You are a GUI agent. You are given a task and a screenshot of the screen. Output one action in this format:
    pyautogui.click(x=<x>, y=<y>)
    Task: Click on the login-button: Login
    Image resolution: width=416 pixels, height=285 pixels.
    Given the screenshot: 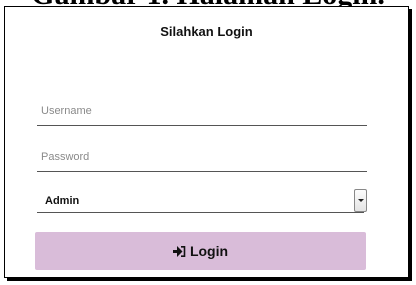 What is the action you would take?
    pyautogui.click(x=200, y=251)
    